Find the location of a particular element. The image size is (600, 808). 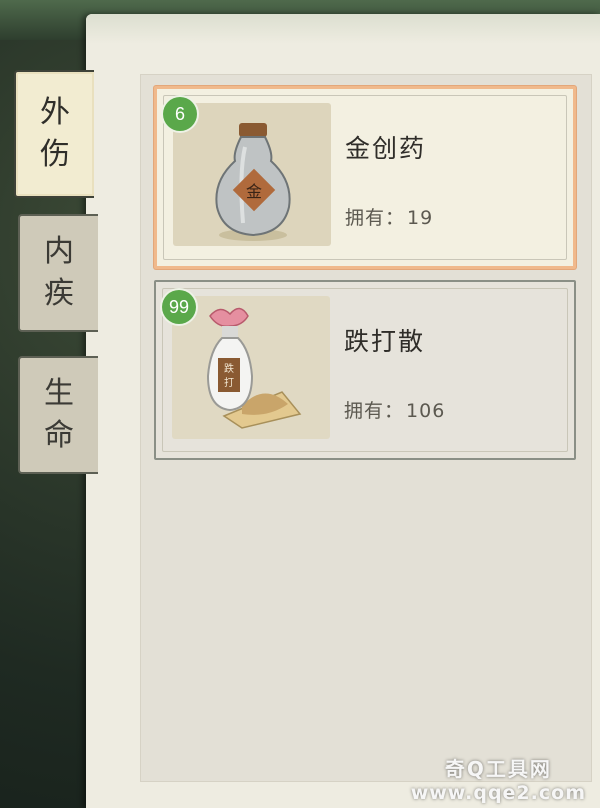

bruise-powder-bottle-icon: 跌 打 is located at coordinates (254, 368).